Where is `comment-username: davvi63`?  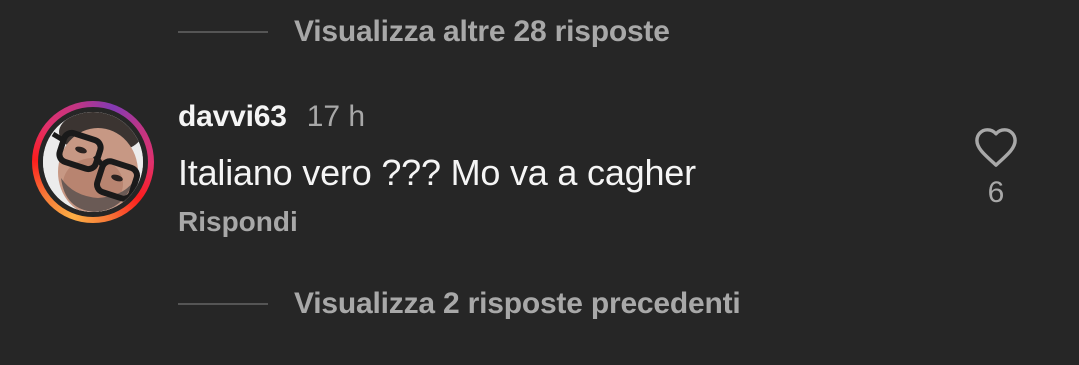
comment-username: davvi63 is located at coordinates (232, 117).